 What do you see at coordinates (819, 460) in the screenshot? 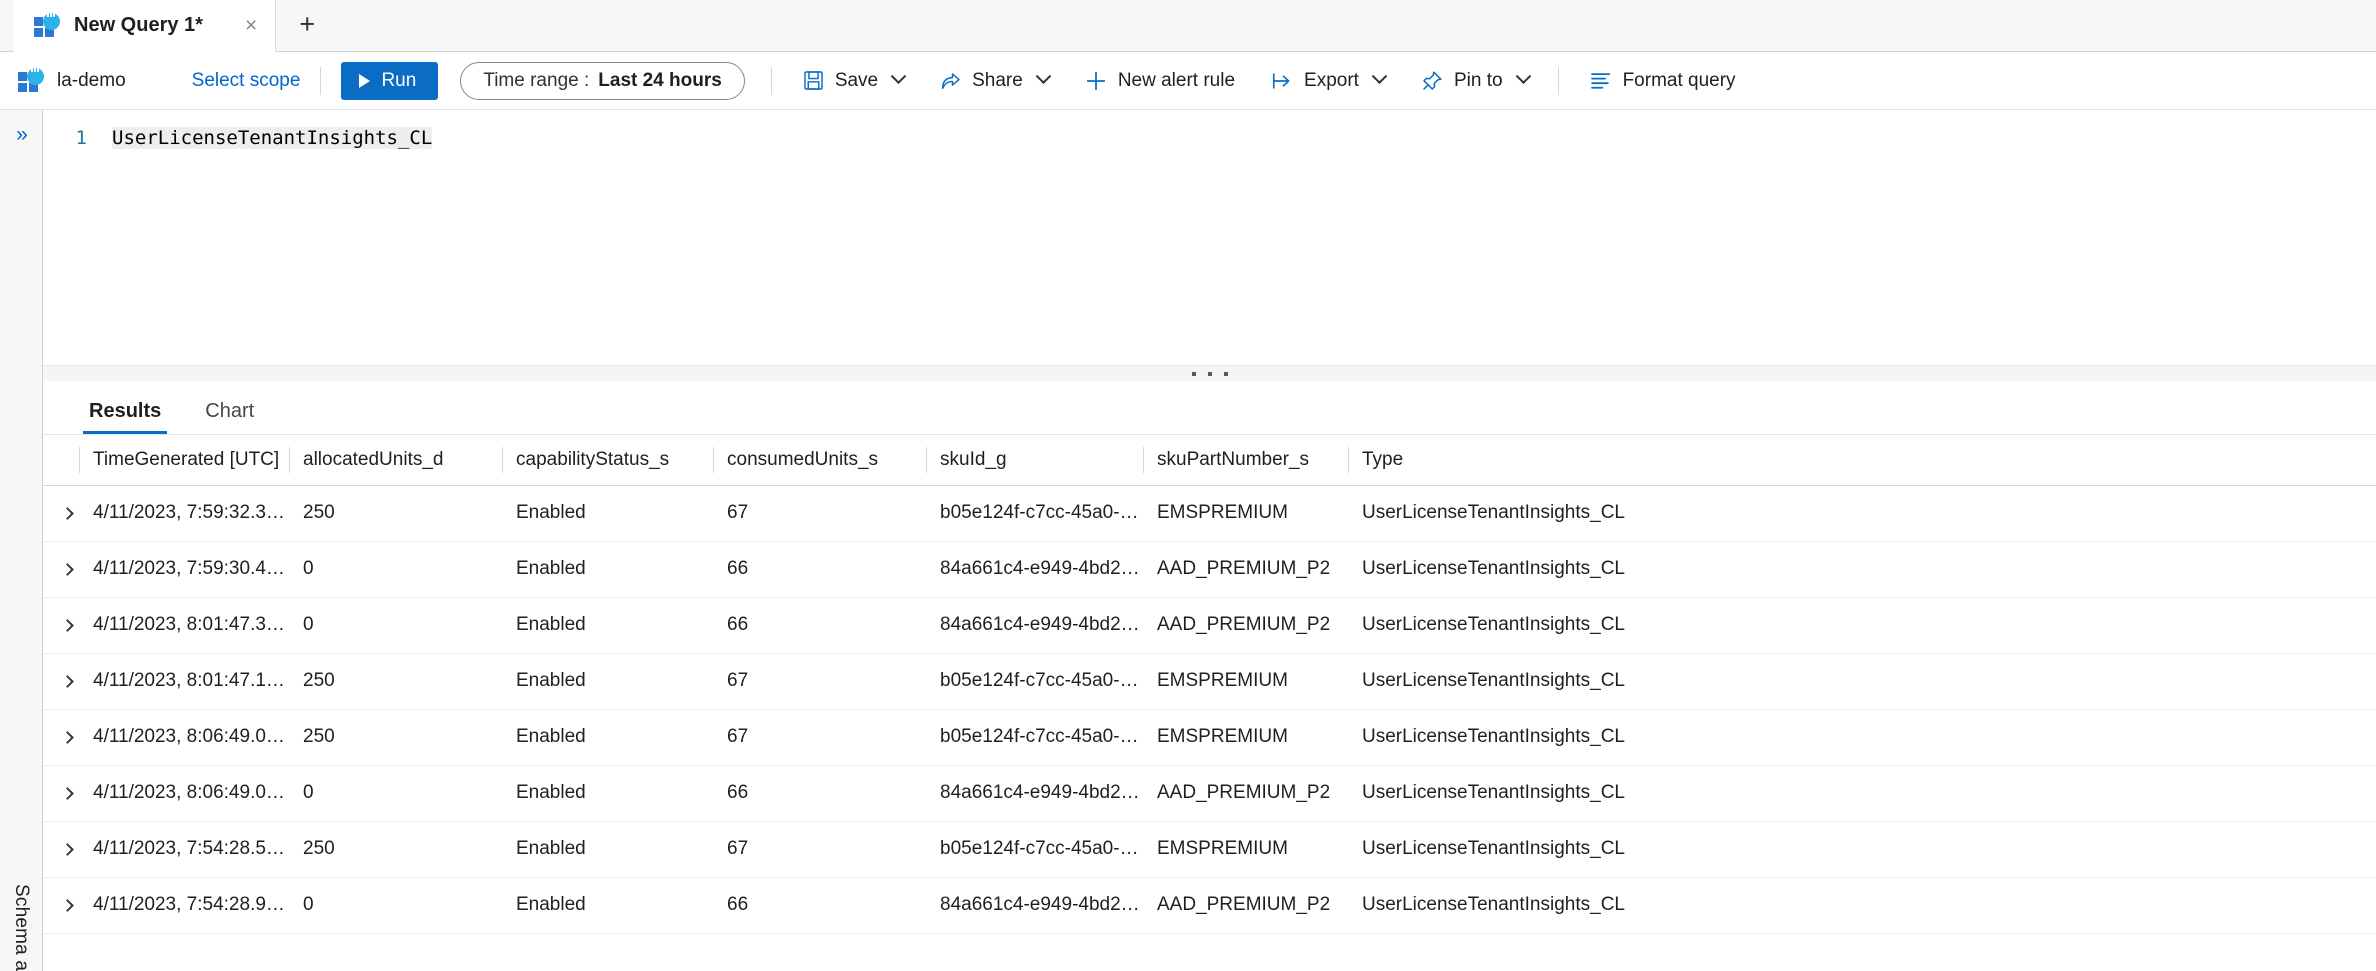
I see `column-header-consumedunits: consumedUnits_s` at bounding box center [819, 460].